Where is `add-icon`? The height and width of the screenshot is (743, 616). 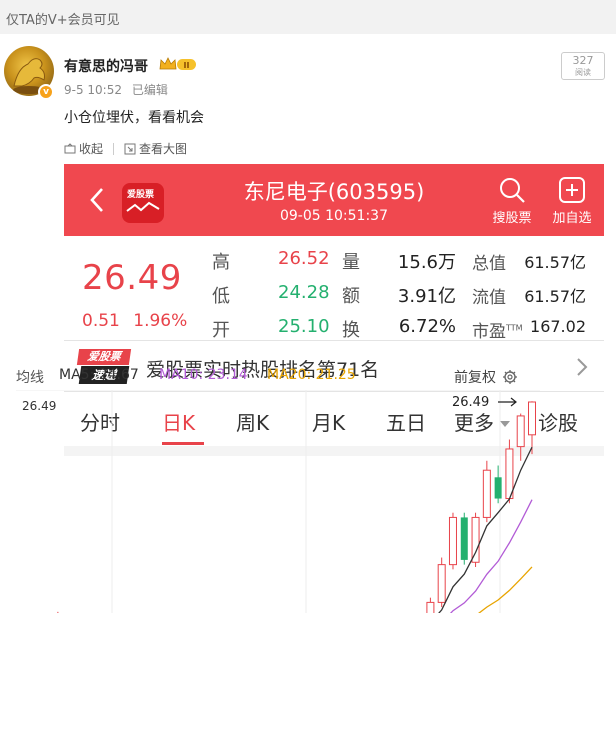
add-icon is located at coordinates (572, 190).